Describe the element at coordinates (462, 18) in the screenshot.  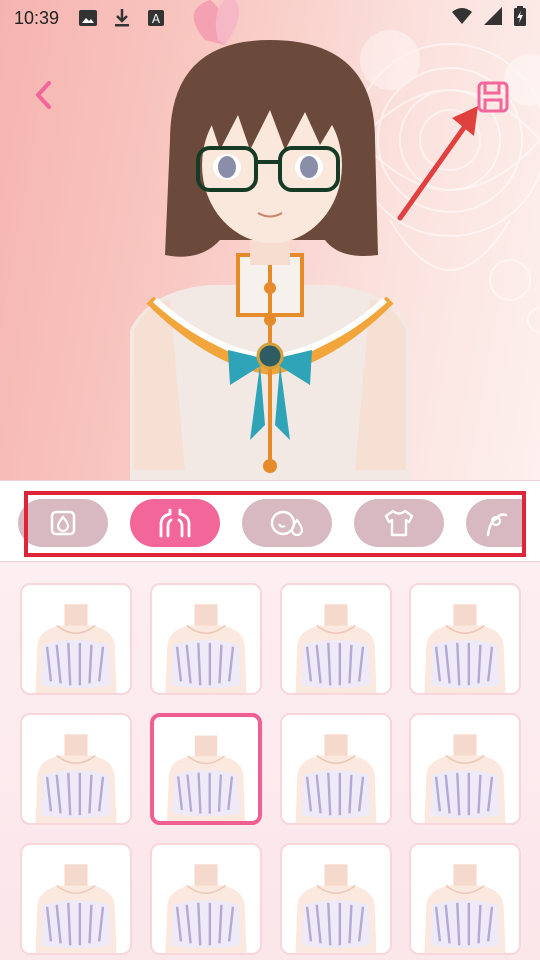
I see `wifi-icon` at that location.